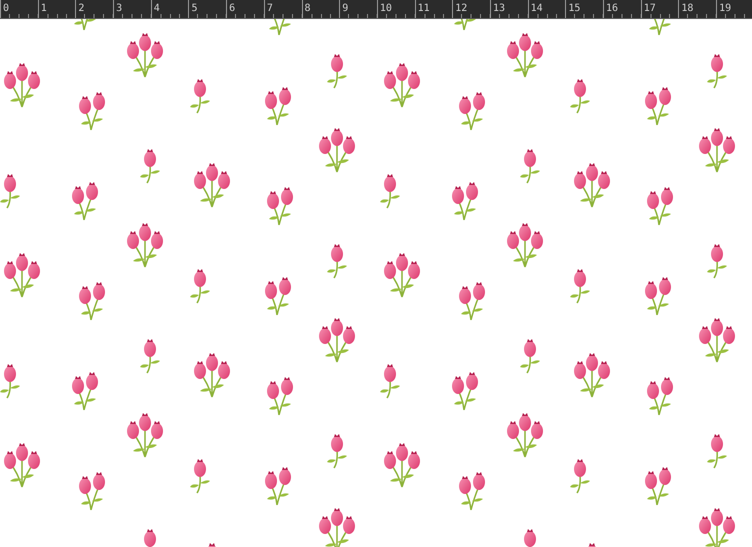 This screenshot has height=547, width=752. What do you see at coordinates (43, 8) in the screenshot?
I see `ruler-number: 1` at bounding box center [43, 8].